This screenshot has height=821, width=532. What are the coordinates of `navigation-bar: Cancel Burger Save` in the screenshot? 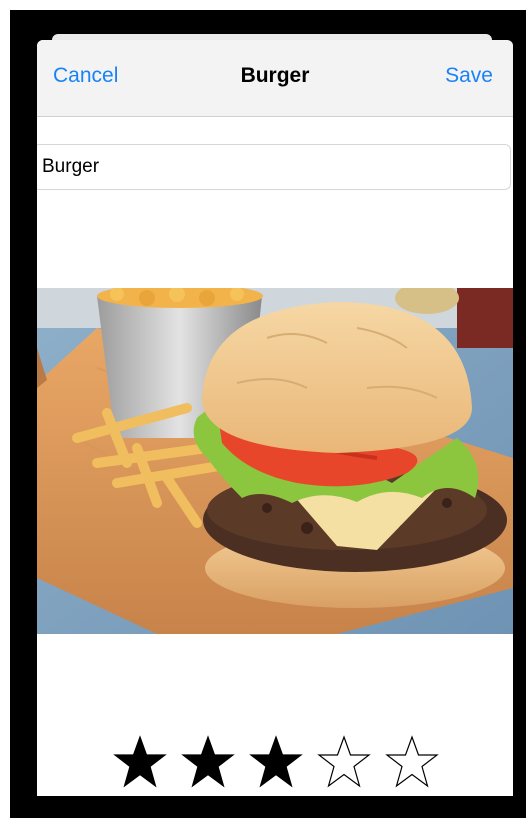 It's located at (275, 78).